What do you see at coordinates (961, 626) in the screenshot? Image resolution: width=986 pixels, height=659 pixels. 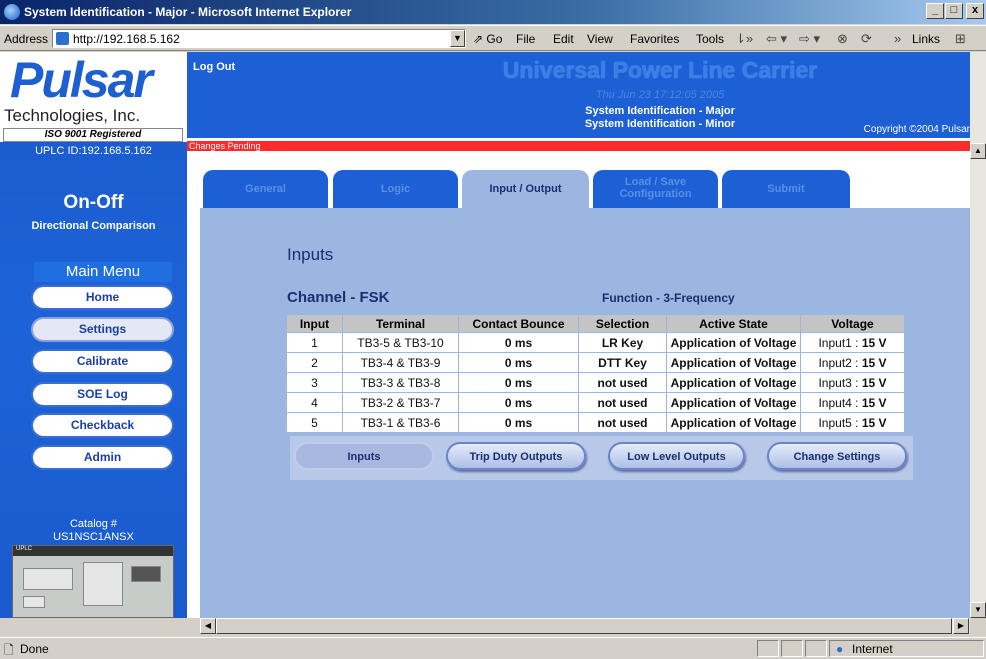 I see `scroll-right-icon: ▶` at bounding box center [961, 626].